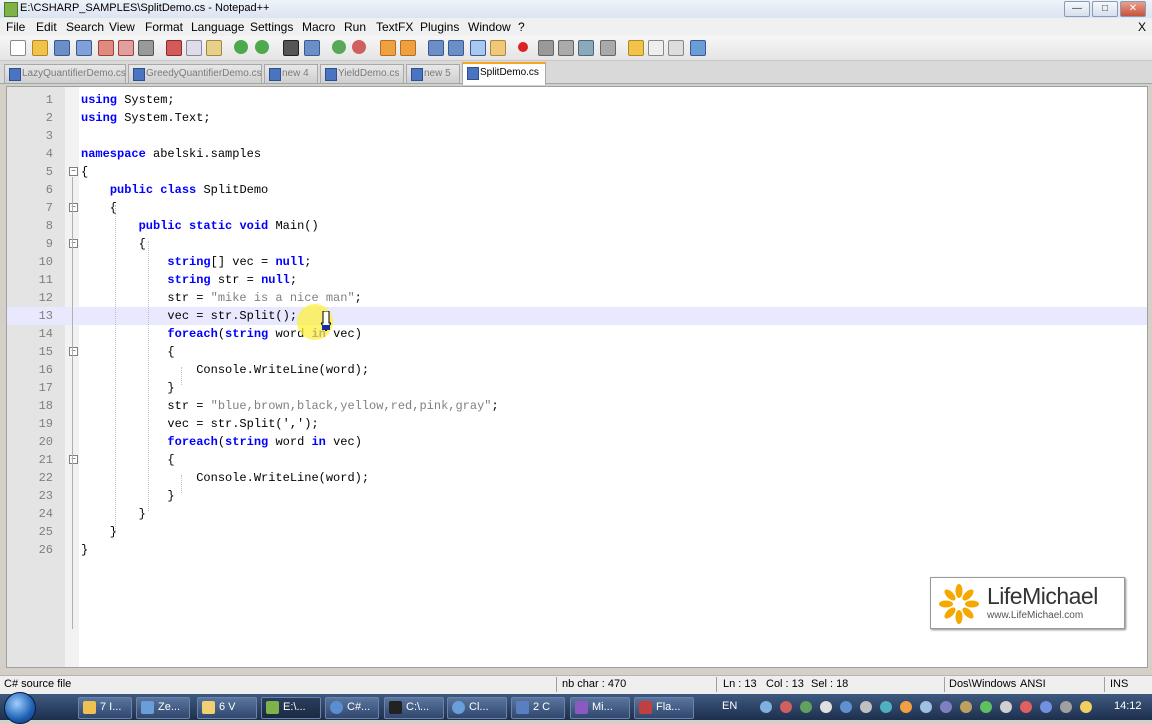 Image resolution: width=1152 pixels, height=724 pixels. What do you see at coordinates (436, 48) in the screenshot?
I see `word-wrap-icon` at bounding box center [436, 48].